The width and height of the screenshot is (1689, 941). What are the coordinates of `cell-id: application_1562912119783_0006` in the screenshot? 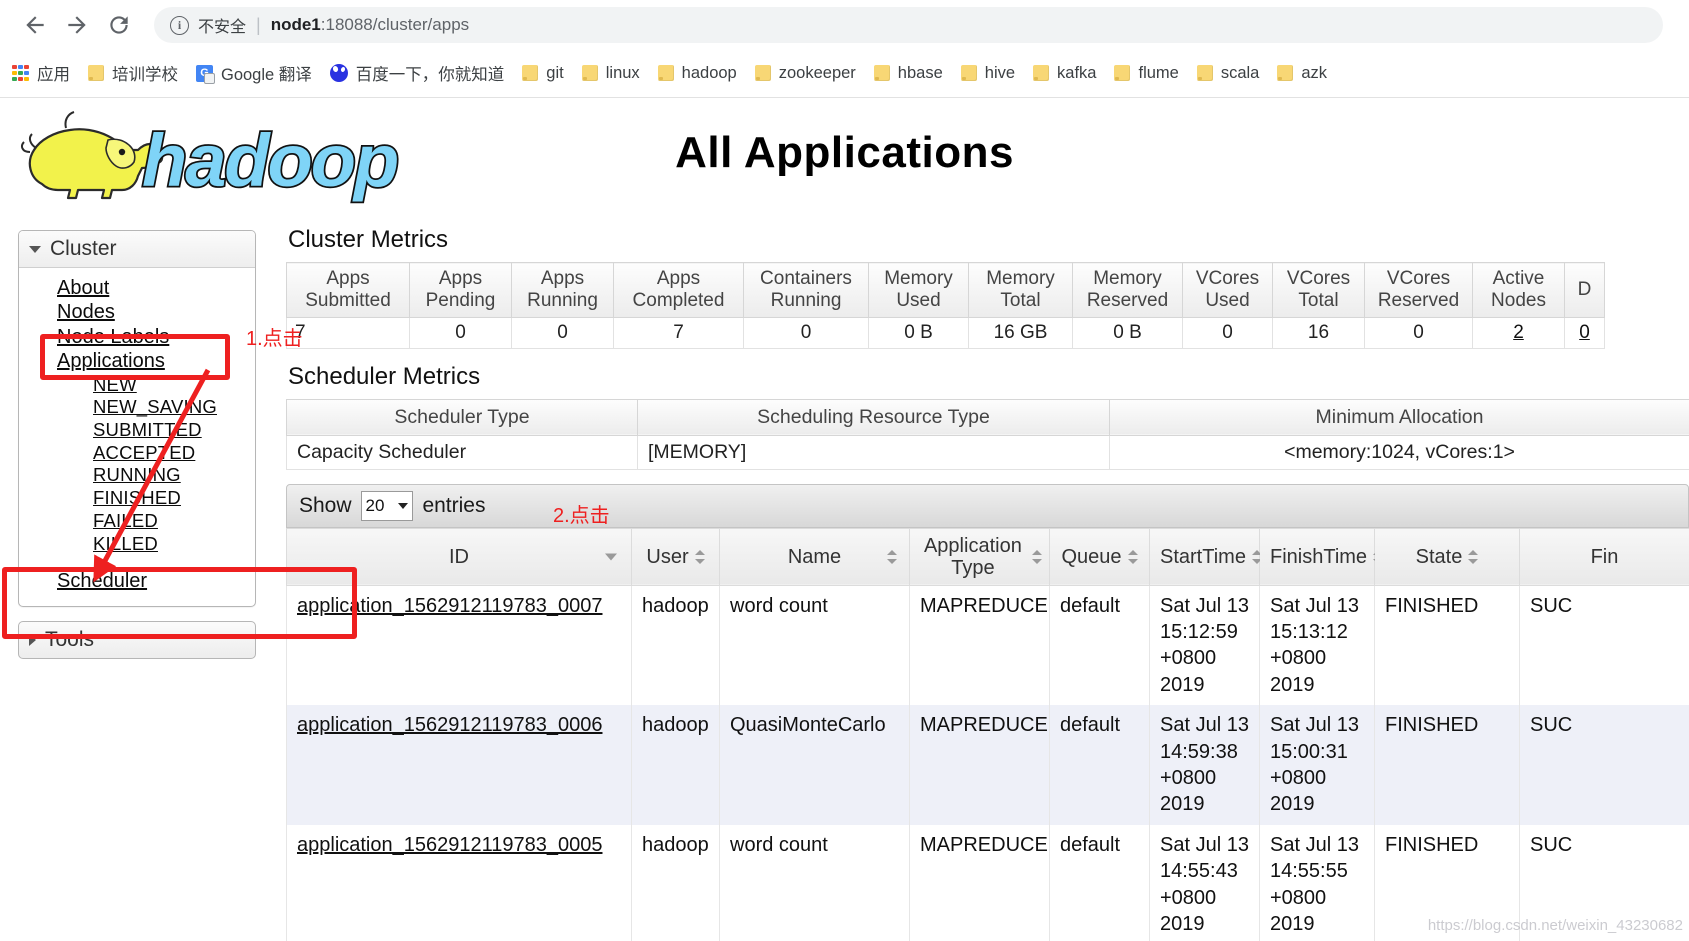 It's located at (459, 765).